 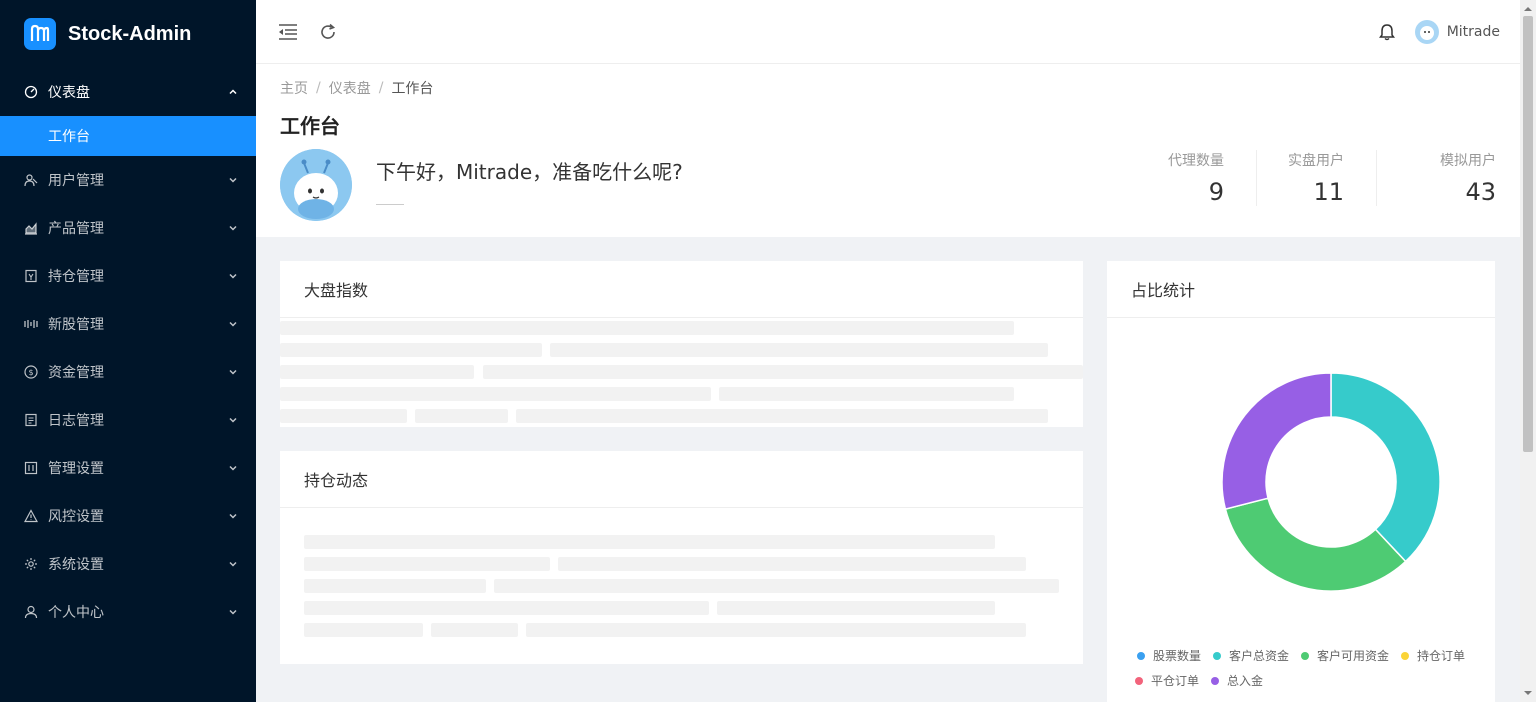 I want to click on legend-item: 总入金, so click(x=1237, y=680).